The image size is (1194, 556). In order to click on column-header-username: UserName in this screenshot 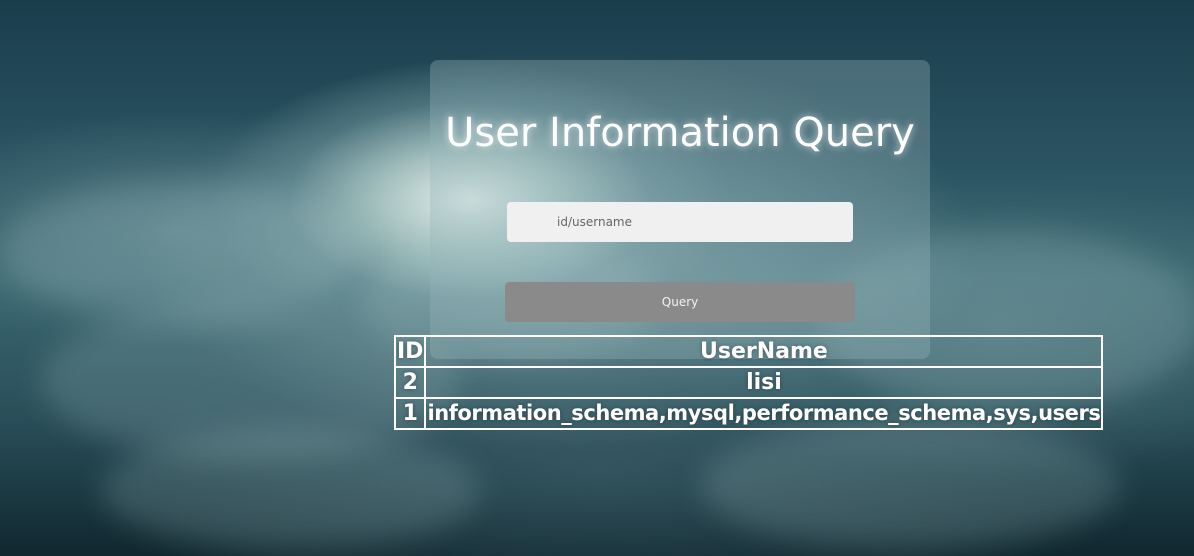, I will do `click(764, 351)`.